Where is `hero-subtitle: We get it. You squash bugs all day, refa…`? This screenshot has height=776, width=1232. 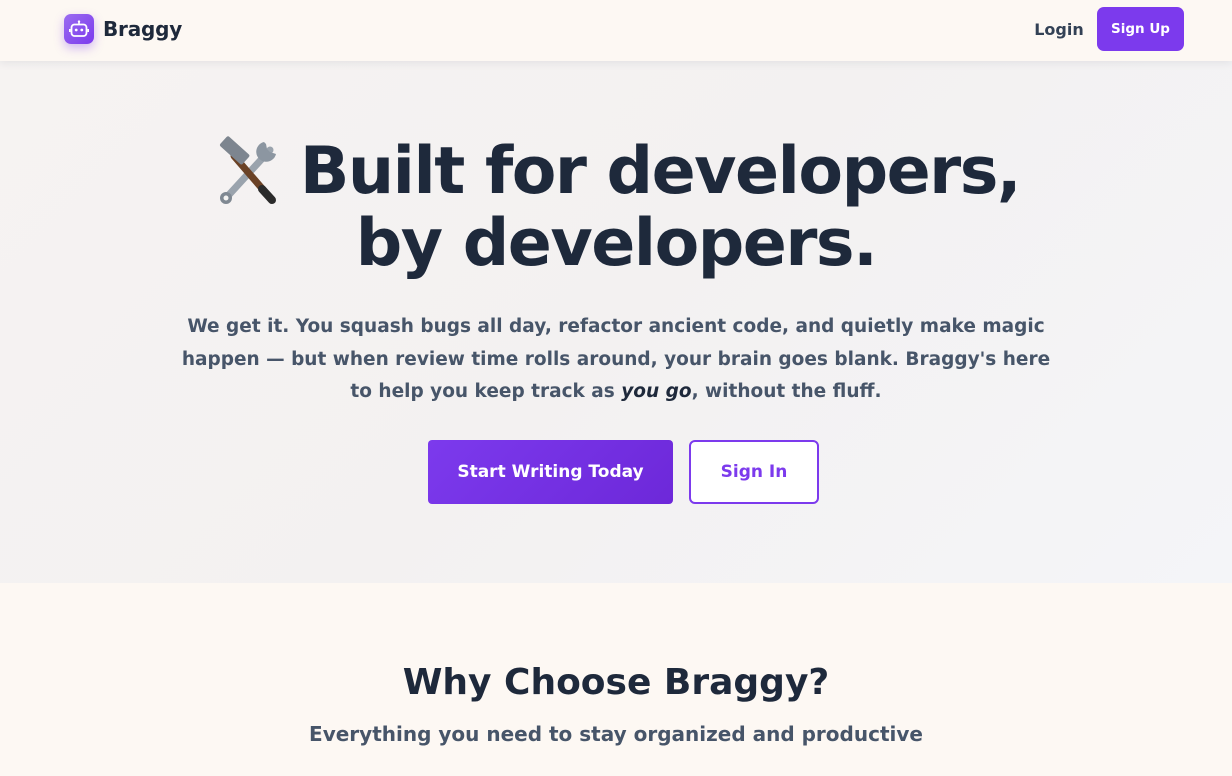
hero-subtitle: We get it. You squash bugs all day, refa… is located at coordinates (616, 360).